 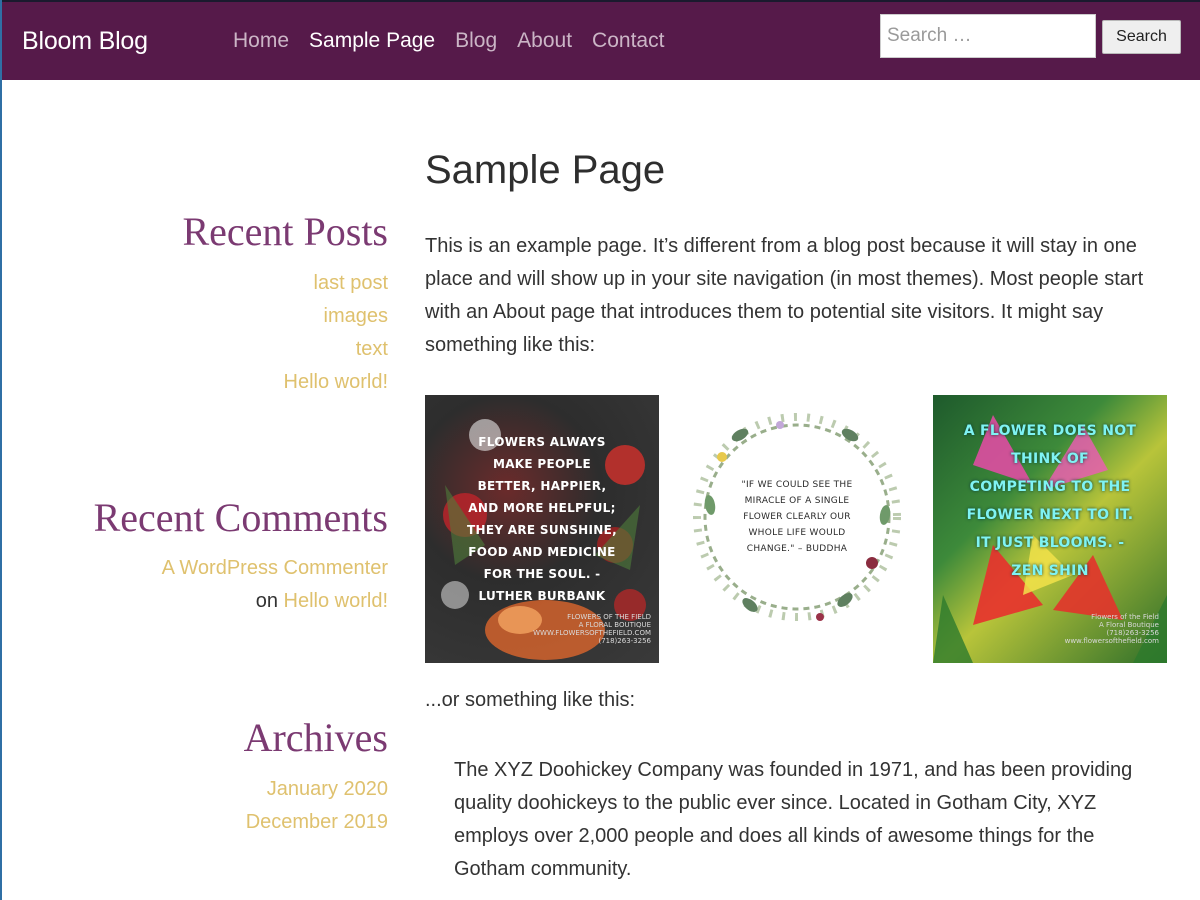 I want to click on archive-link: January 2020, so click(x=327, y=789).